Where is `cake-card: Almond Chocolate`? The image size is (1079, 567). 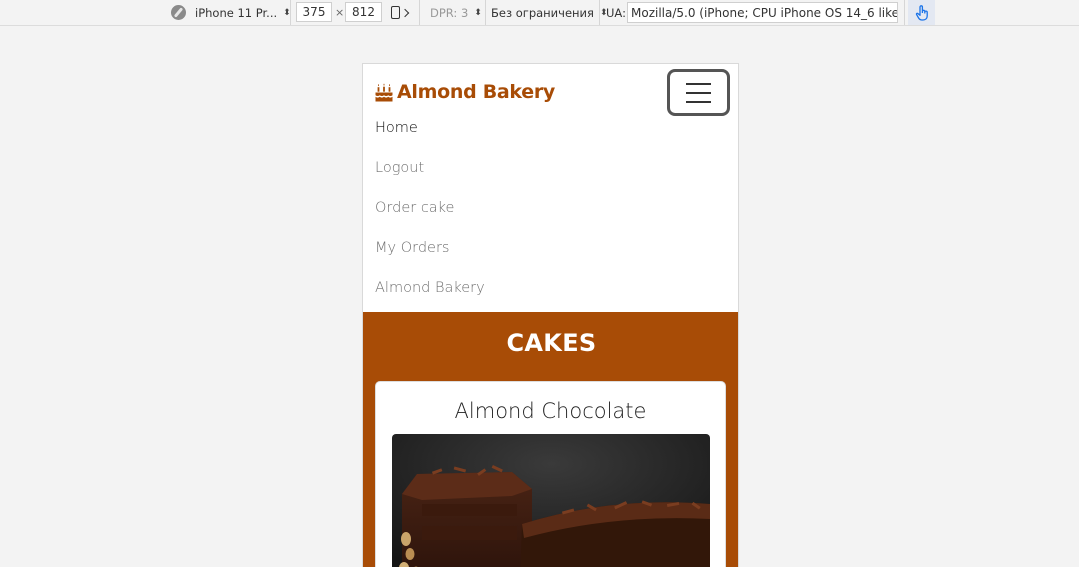
cake-card: Almond Chocolate is located at coordinates (550, 474).